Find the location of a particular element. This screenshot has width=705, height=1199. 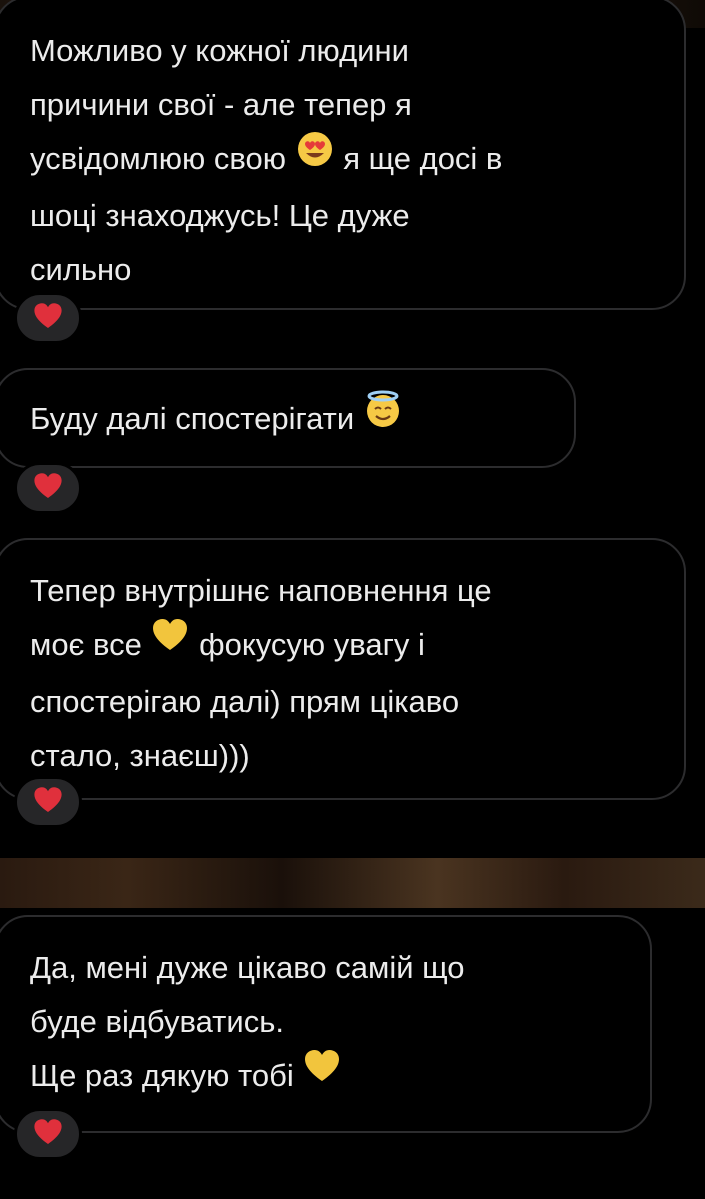

message-text: Можливо у кожної людини is located at coordinates (219, 50).